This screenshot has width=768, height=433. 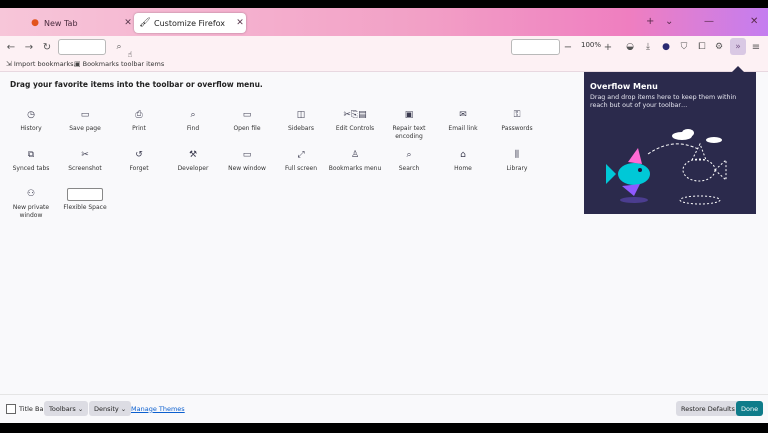 I want to click on key-icon: ⚿, so click(x=517, y=115).